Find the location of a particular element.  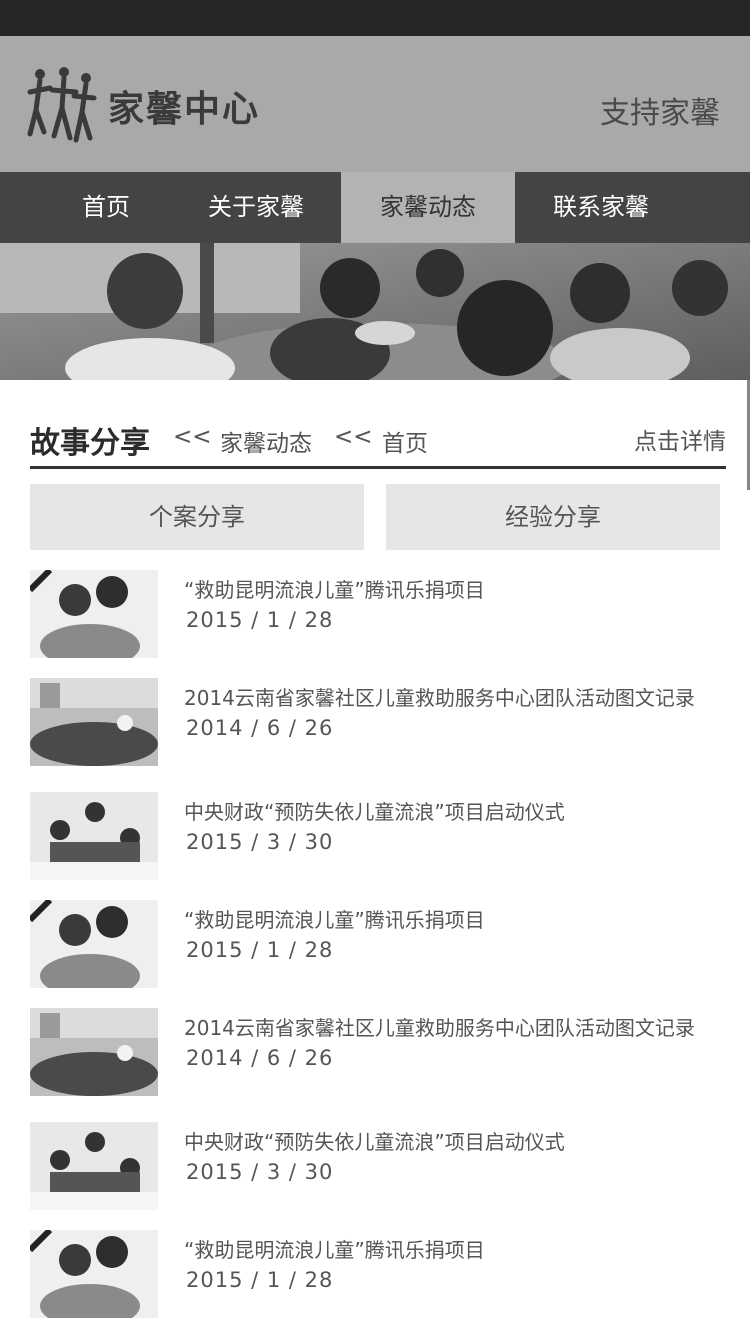

nav-item-news: 家馨动态 is located at coordinates (428, 207).